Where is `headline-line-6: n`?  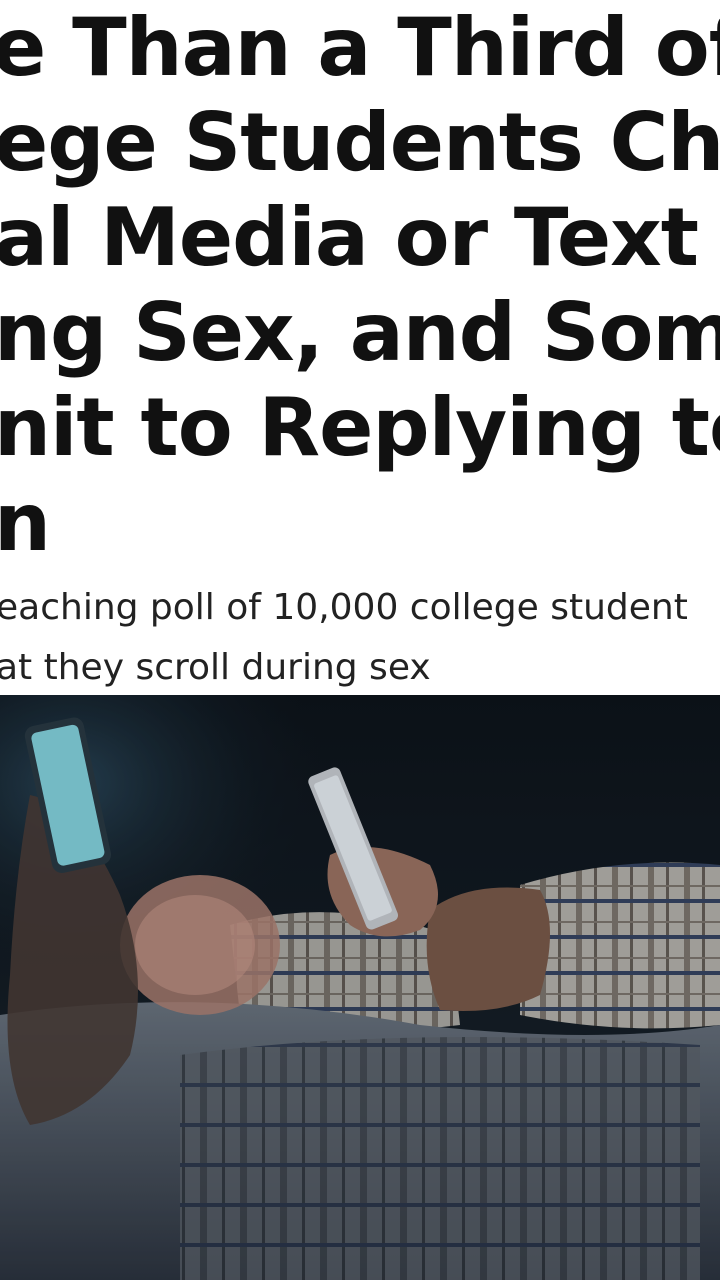
headline-line-6: n is located at coordinates (25, 522).